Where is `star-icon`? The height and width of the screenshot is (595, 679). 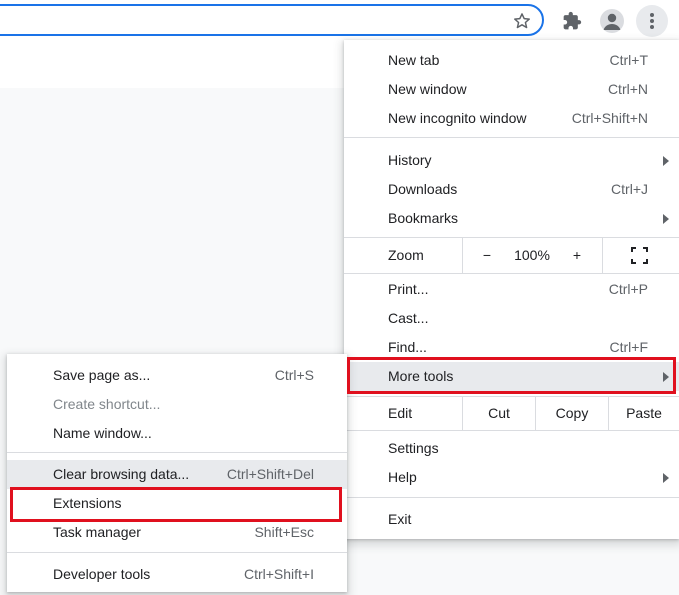
star-icon is located at coordinates (522, 21).